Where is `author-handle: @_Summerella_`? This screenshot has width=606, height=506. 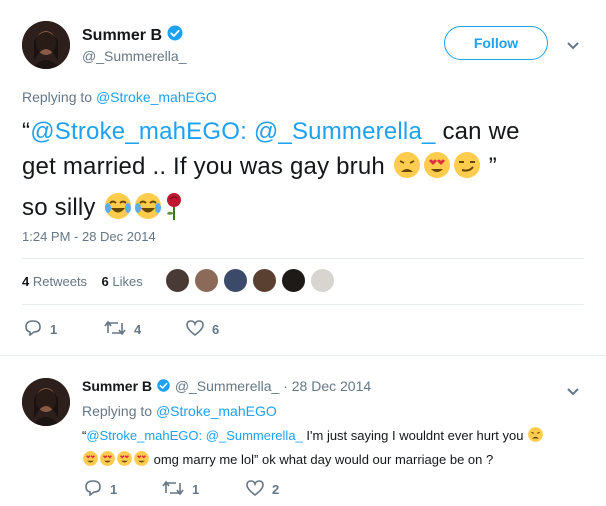
author-handle: @_Summerella_ is located at coordinates (134, 56).